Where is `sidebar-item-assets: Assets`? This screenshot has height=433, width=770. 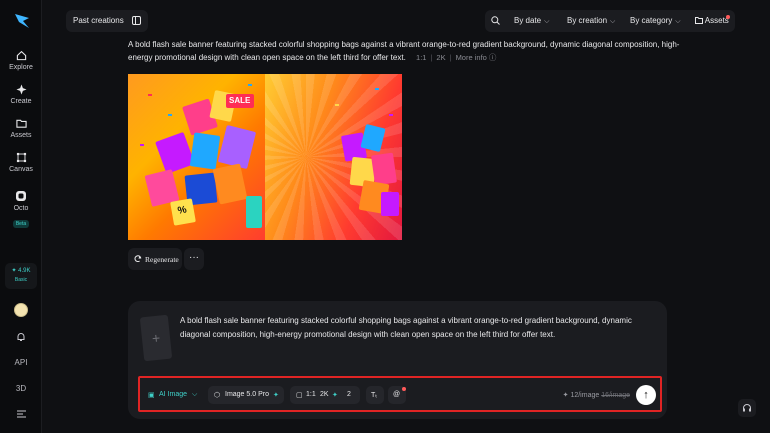
sidebar-item-assets: Assets is located at coordinates (21, 128).